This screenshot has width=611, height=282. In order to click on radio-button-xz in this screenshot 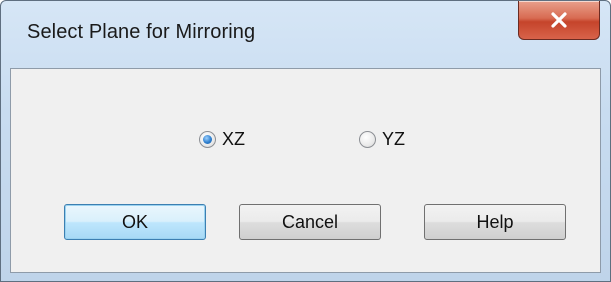, I will do `click(207, 139)`.